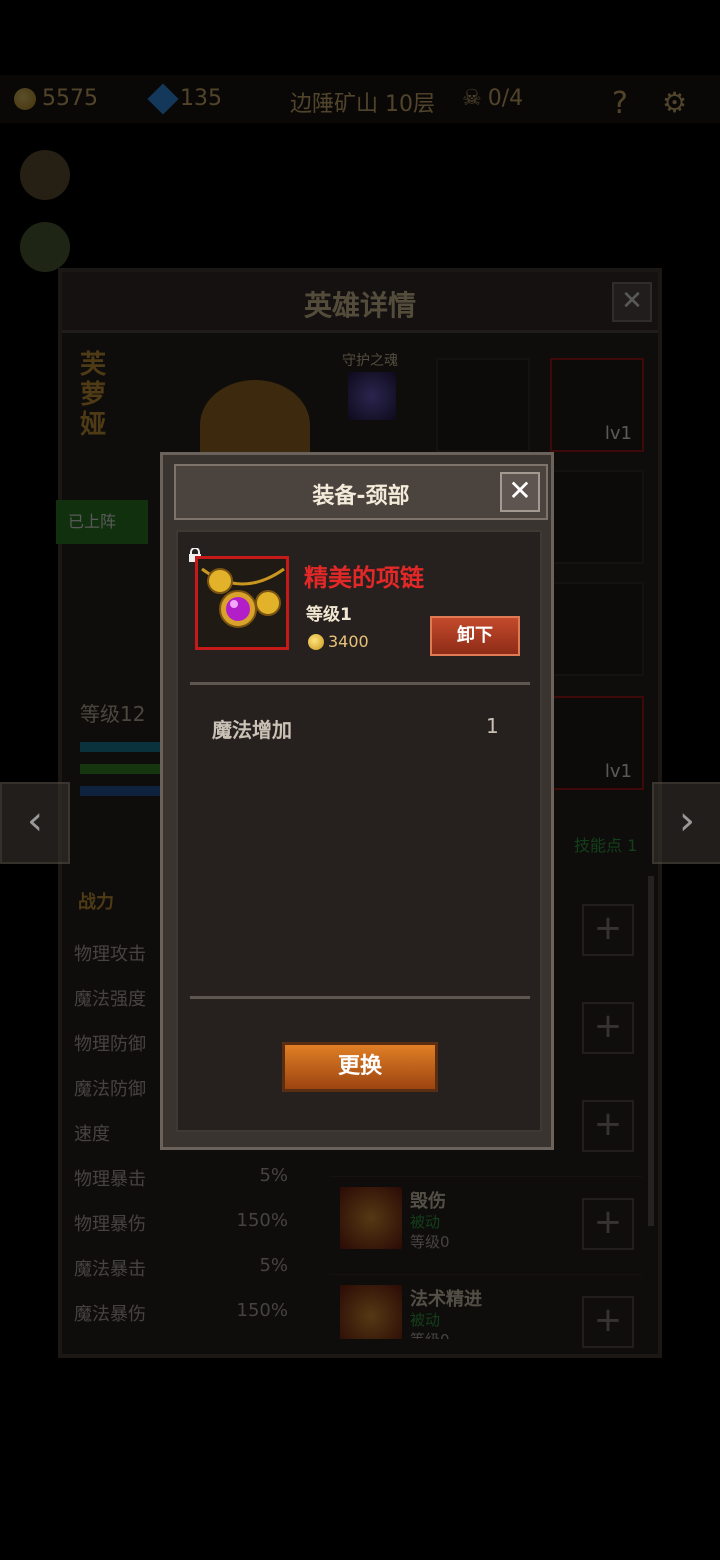 The image size is (720, 1560). I want to click on item-icon-frame, so click(242, 603).